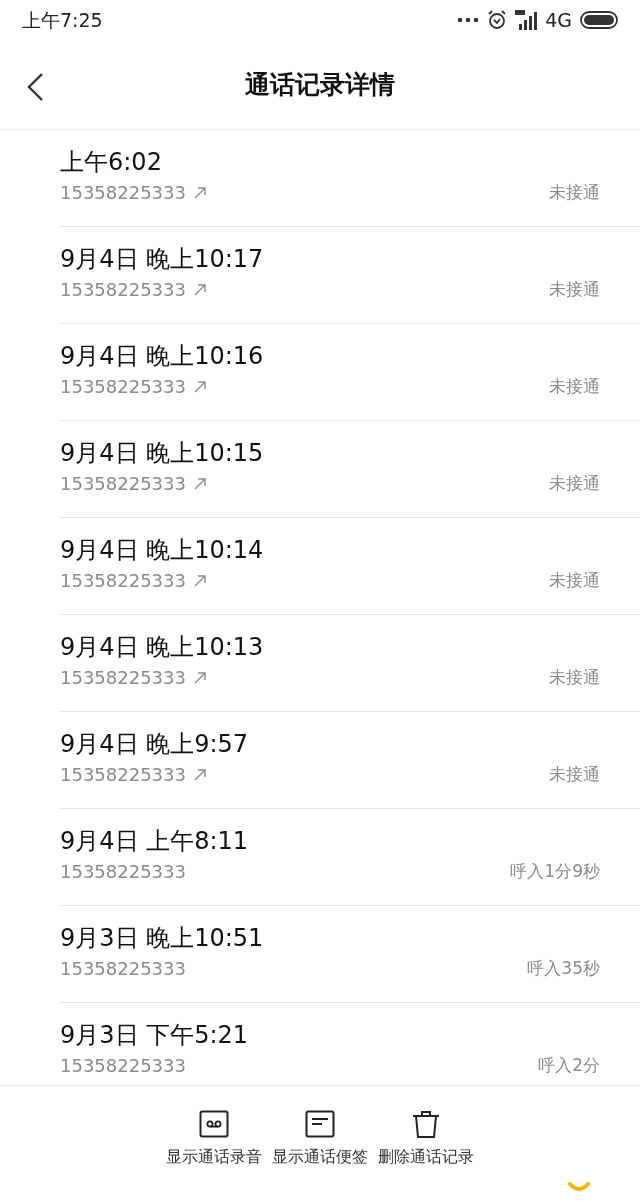 This screenshot has height=1202, width=640. Describe the element at coordinates (162, 938) in the screenshot. I see `call-time: 9月3日 晚上10:51` at that location.